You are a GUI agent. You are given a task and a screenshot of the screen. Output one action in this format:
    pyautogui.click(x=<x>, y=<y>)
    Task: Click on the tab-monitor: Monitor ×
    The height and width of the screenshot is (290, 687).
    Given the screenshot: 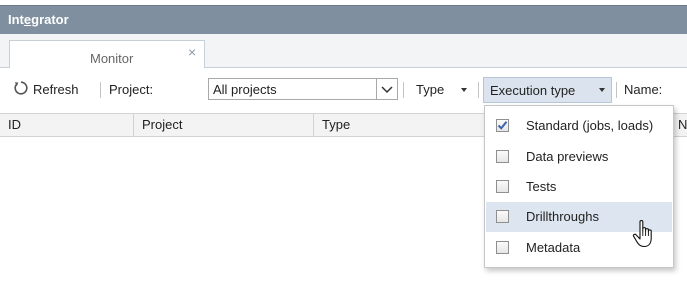 What is the action you would take?
    pyautogui.click(x=107, y=54)
    